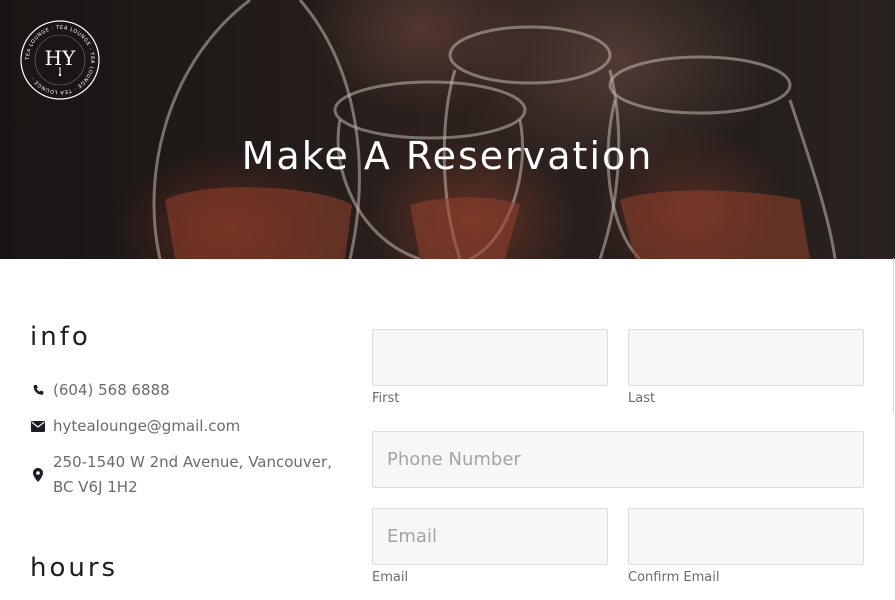 This screenshot has height=600, width=895. I want to click on contact-phone: (604) 568 6888, so click(190, 390).